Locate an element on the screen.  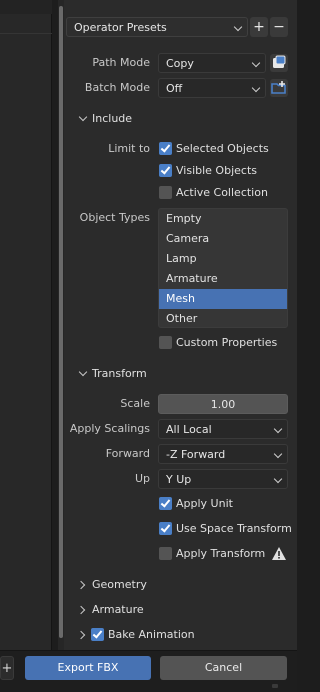
embed-textures-icon is located at coordinates (279, 63).